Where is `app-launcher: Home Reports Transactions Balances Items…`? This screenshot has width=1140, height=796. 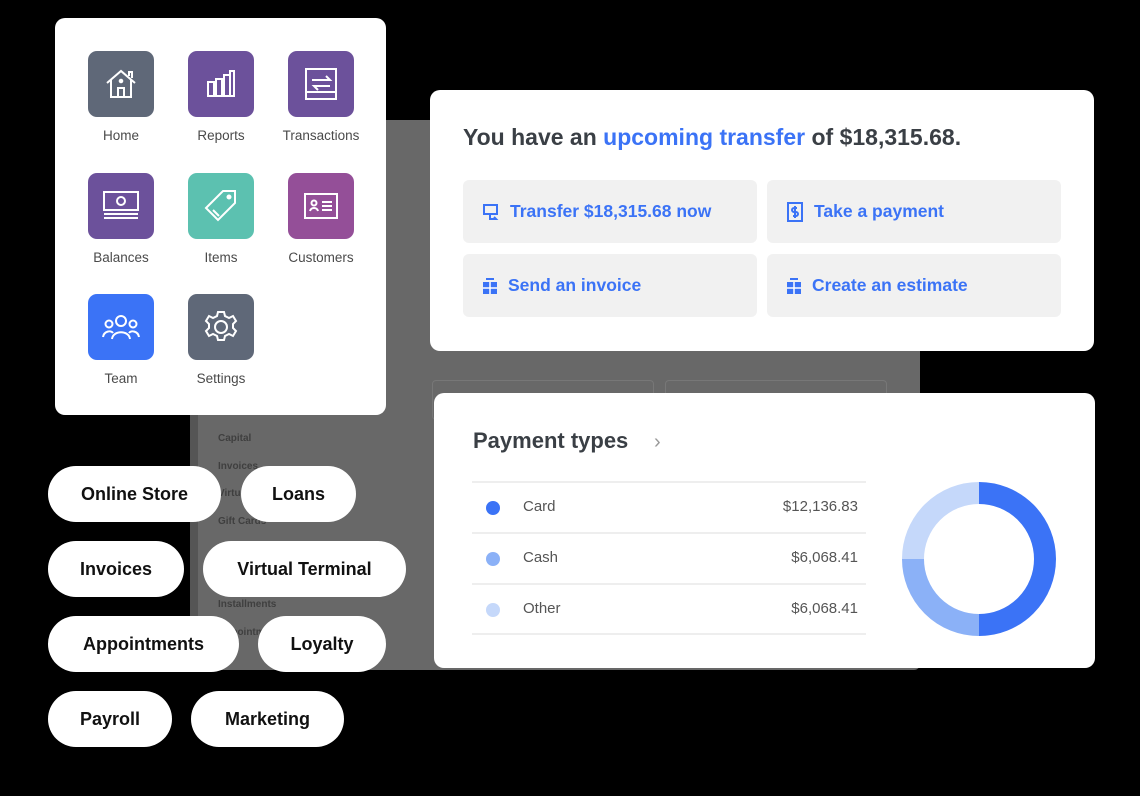 app-launcher: Home Reports Transactions Balances Items… is located at coordinates (220, 216).